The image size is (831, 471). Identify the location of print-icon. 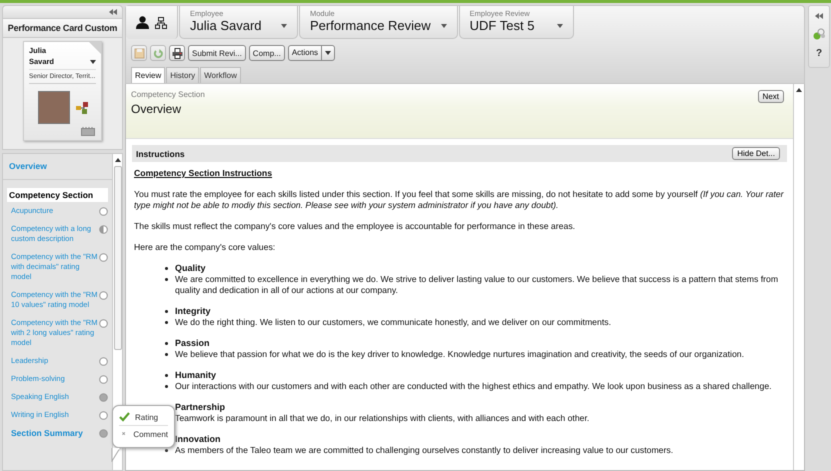
(177, 53).